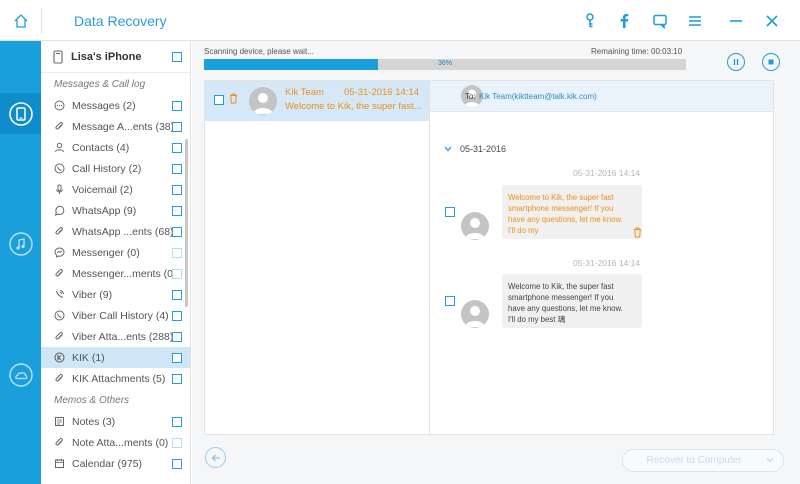 This screenshot has width=800, height=484. Describe the element at coordinates (59, 253) in the screenshot. I see `messenger-icon` at that location.